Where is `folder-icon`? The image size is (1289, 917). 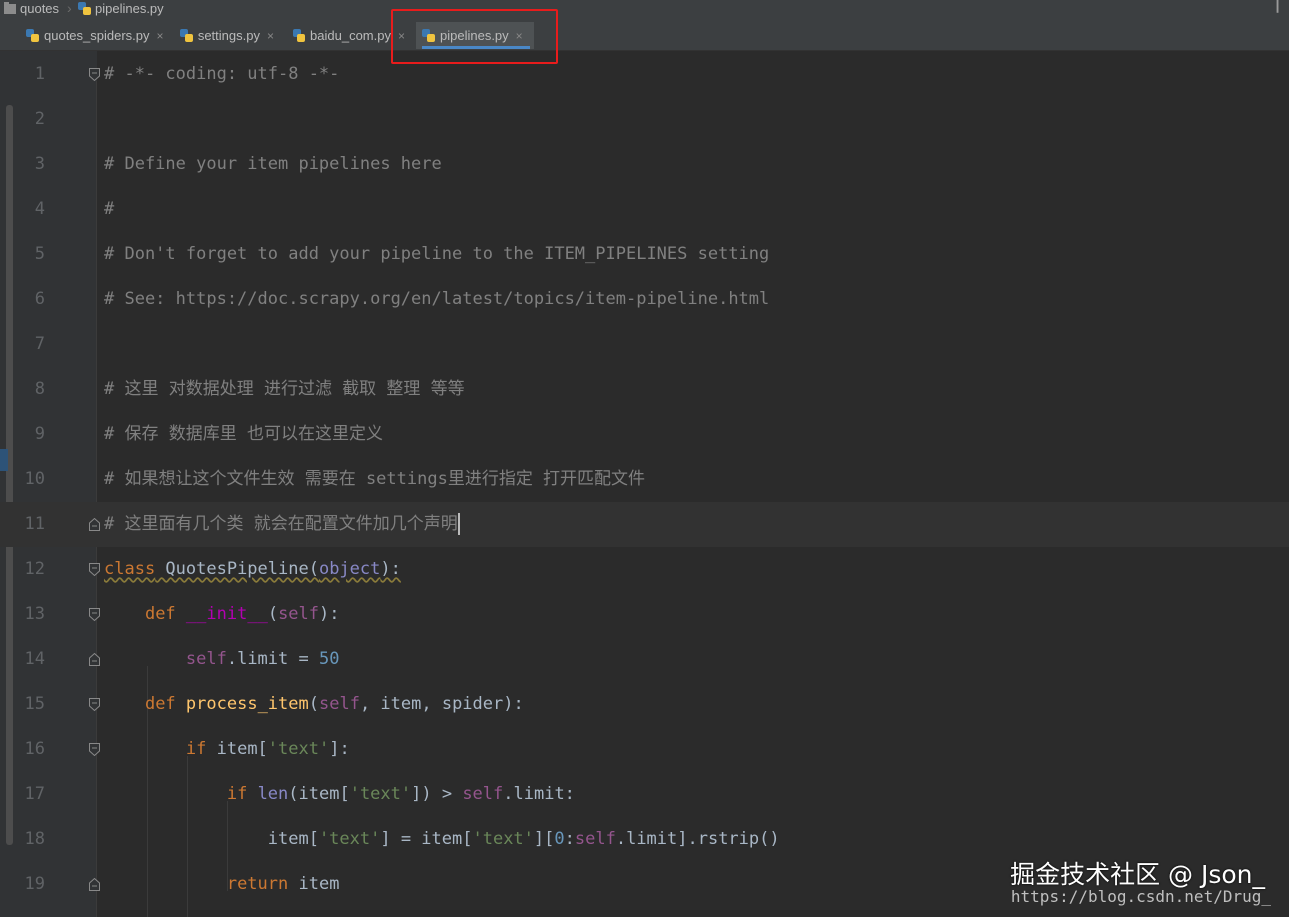 folder-icon is located at coordinates (10, 7).